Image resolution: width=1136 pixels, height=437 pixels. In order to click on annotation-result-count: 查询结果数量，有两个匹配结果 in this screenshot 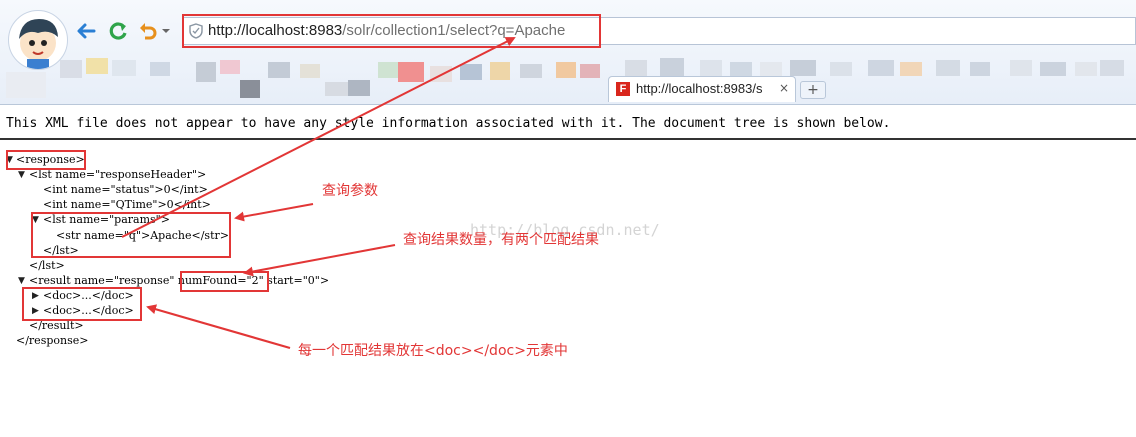, I will do `click(501, 240)`.